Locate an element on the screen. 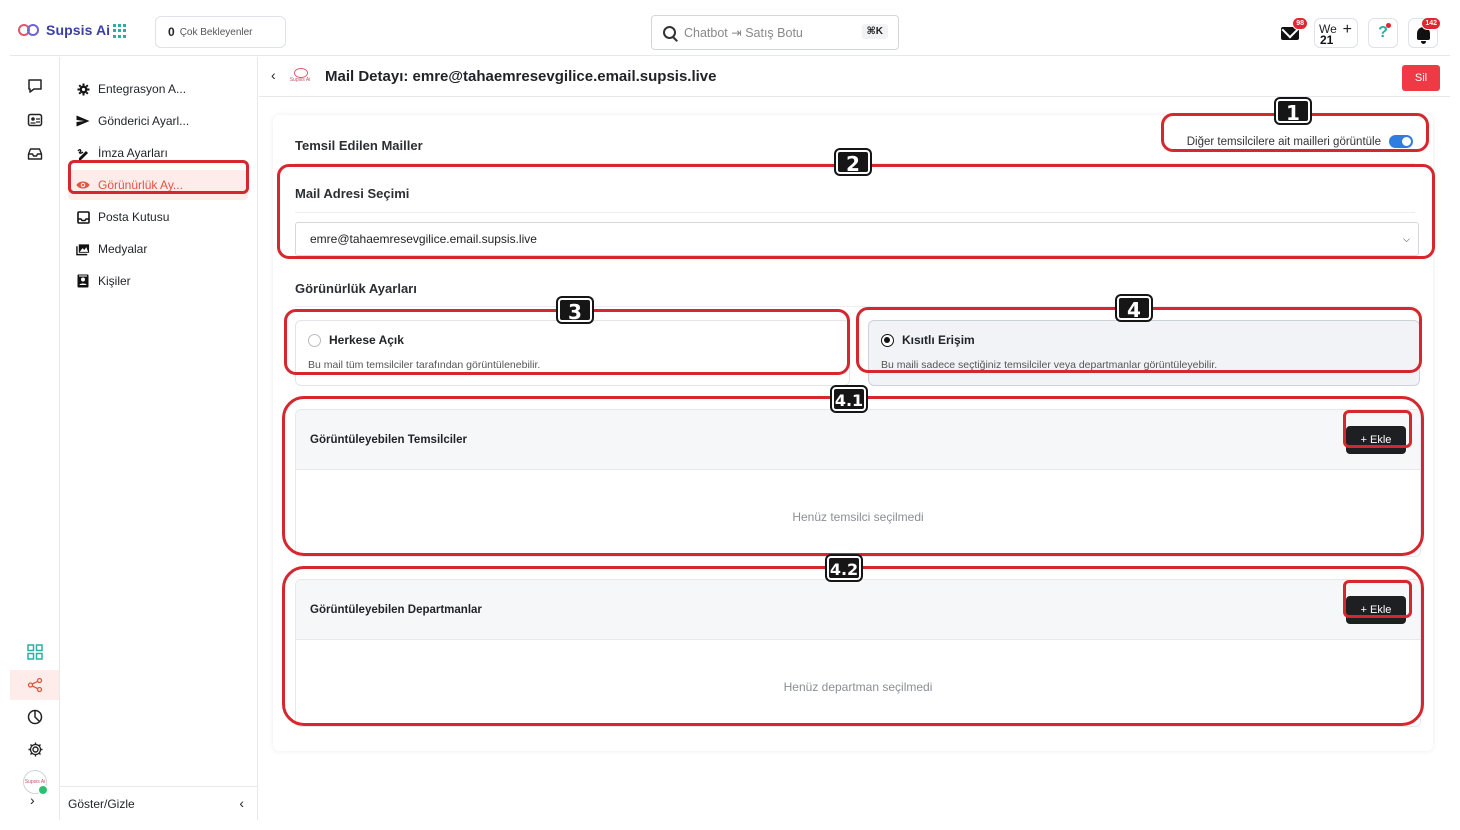 The image size is (1460, 830). add-icon: + is located at coordinates (1347, 29).